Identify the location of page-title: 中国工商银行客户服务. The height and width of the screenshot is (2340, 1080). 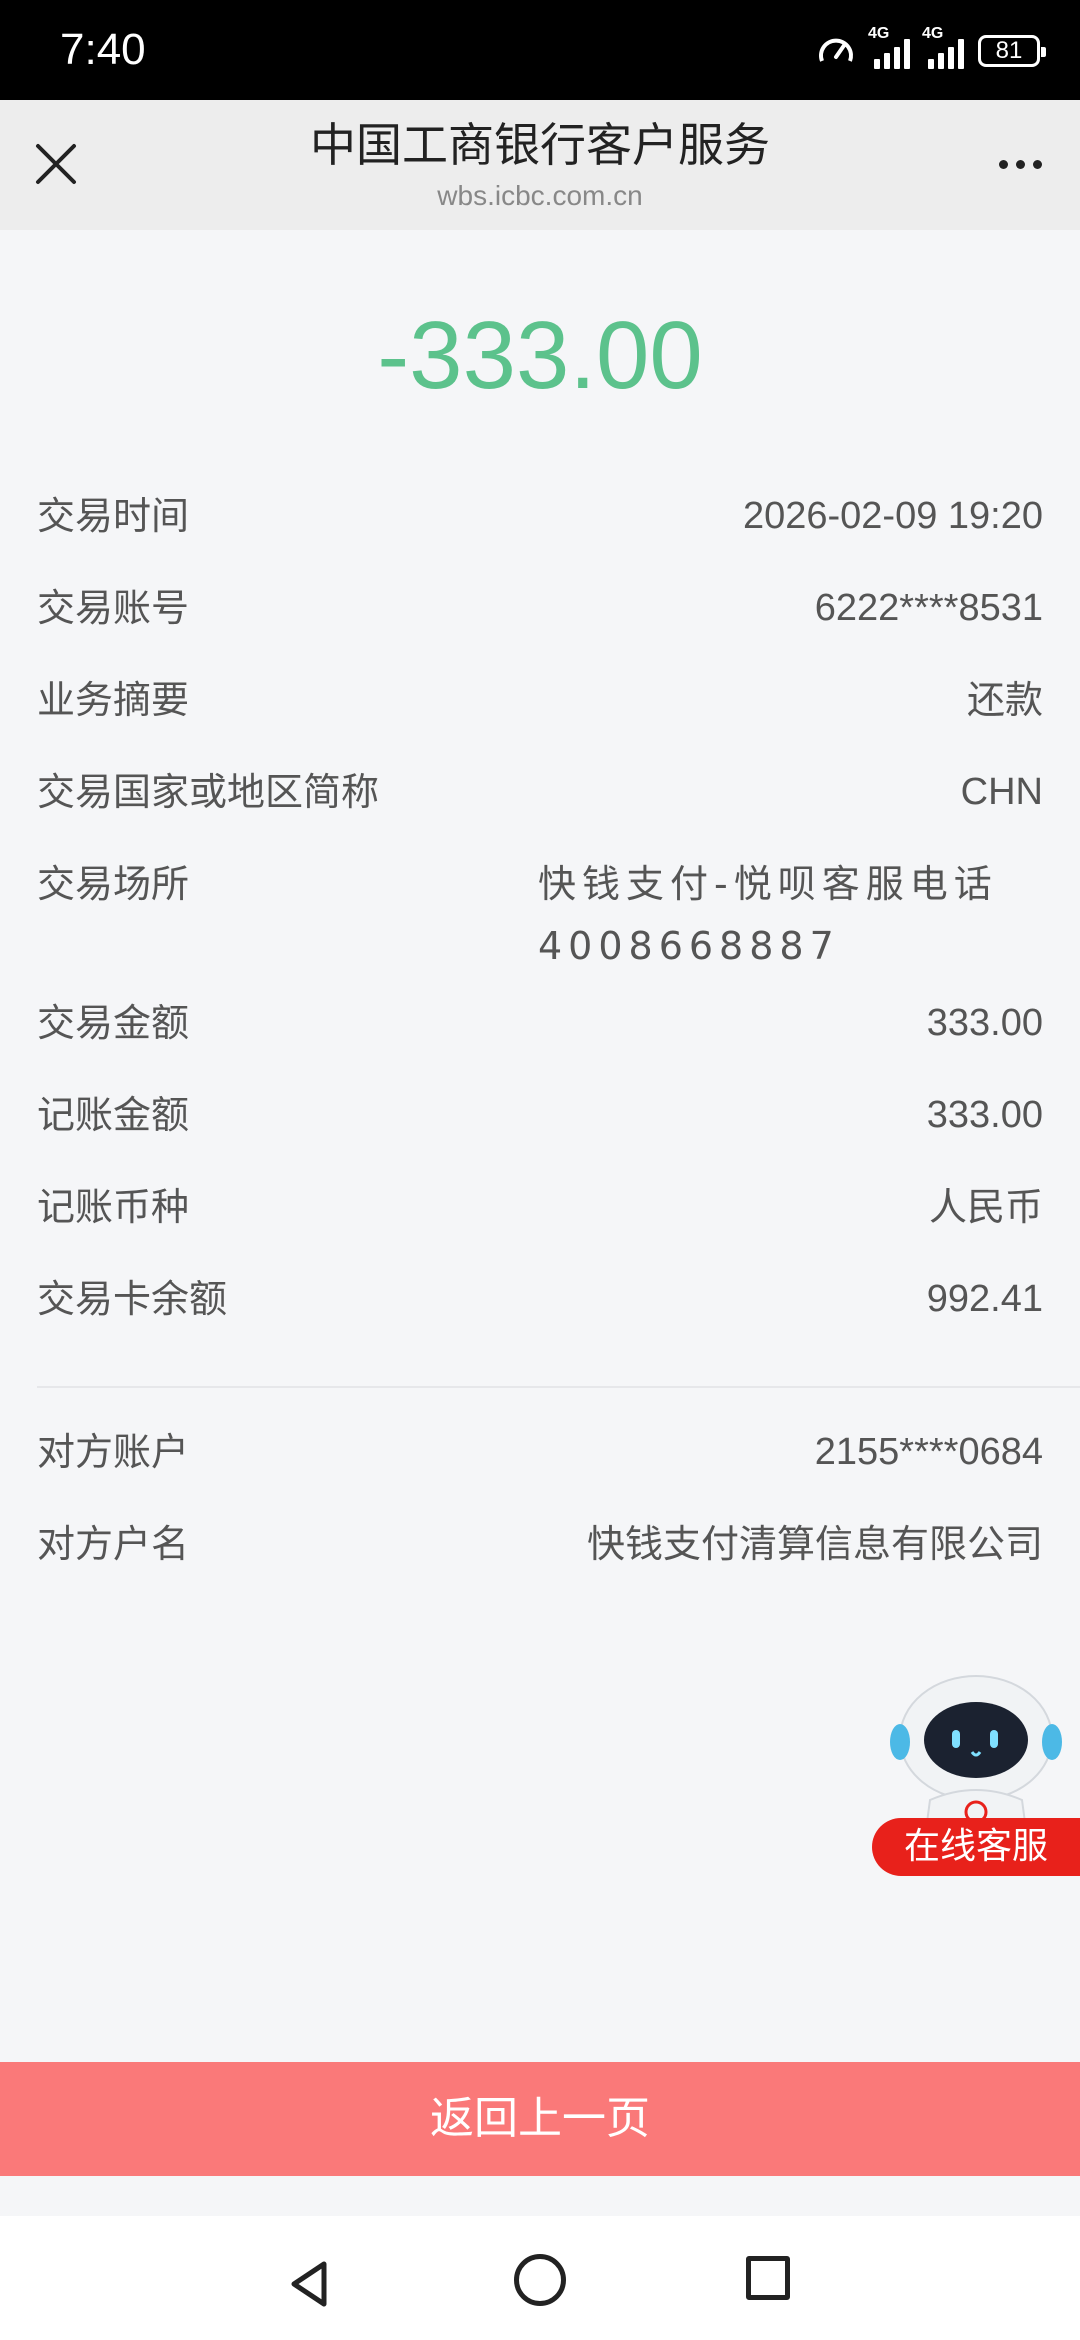
(540, 145).